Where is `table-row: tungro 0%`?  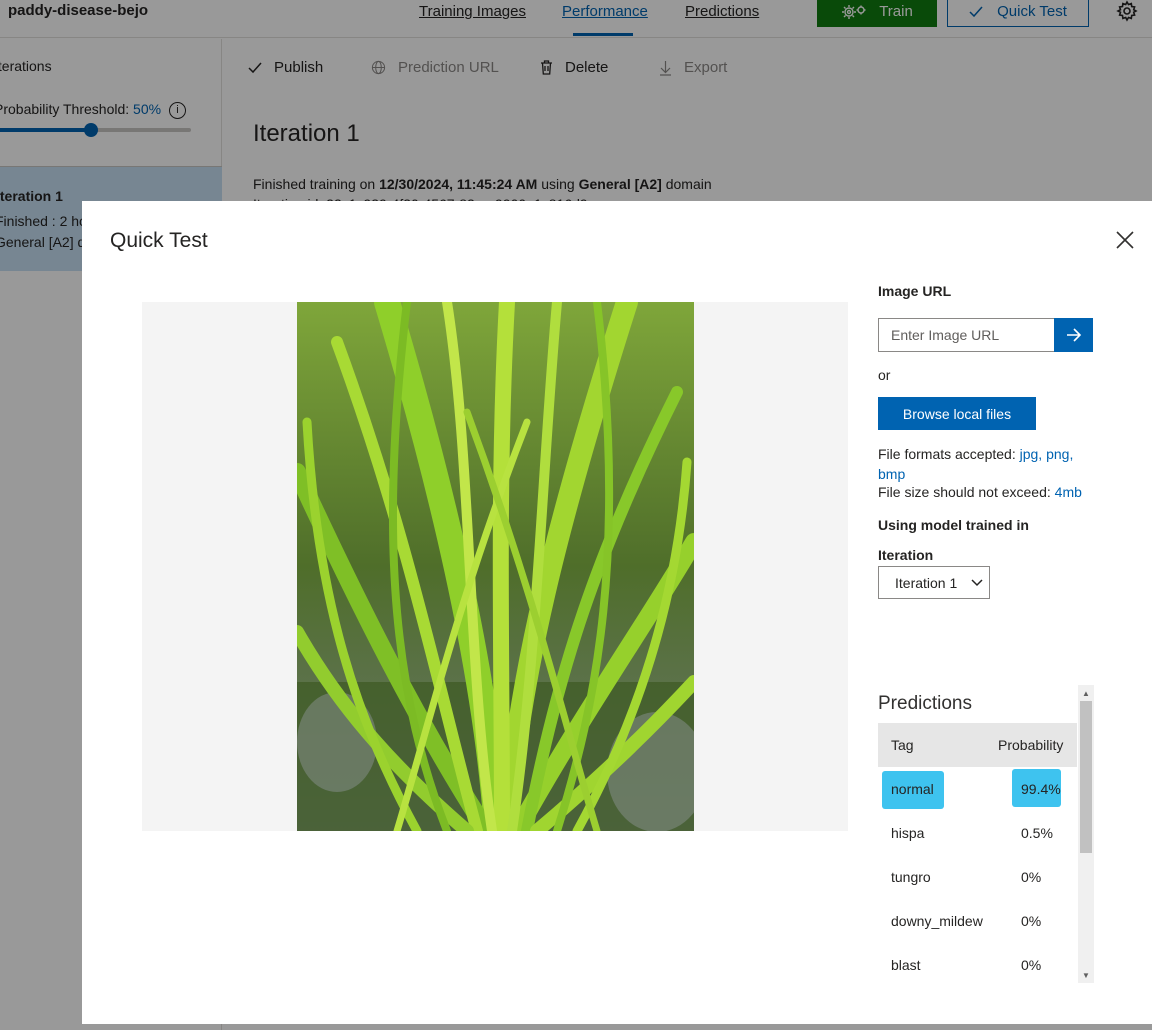
table-row: tungro 0% is located at coordinates (977, 877).